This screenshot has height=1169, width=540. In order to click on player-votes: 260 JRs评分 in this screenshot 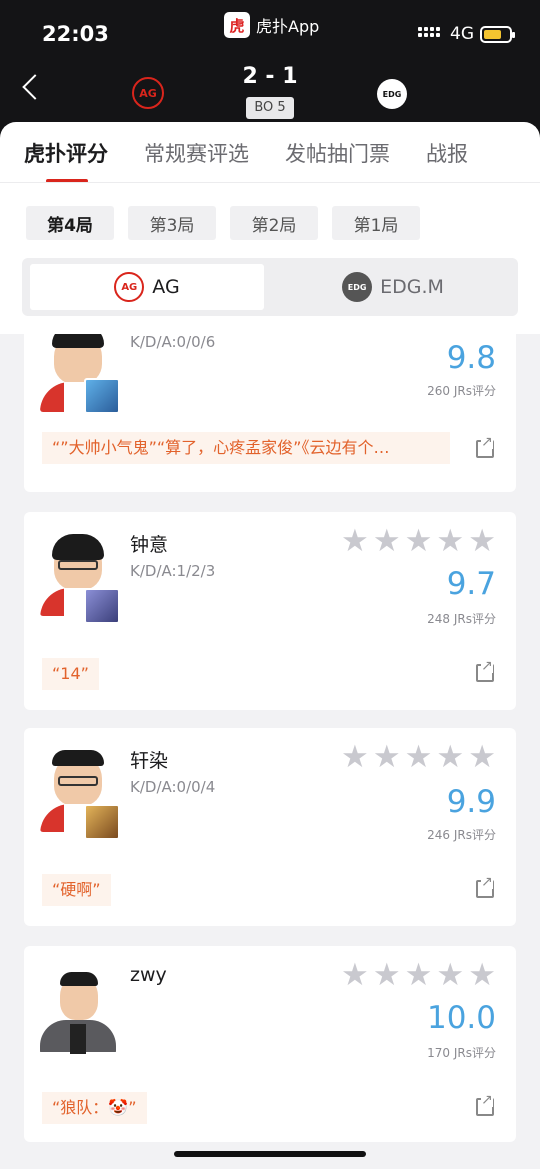, I will do `click(461, 391)`.